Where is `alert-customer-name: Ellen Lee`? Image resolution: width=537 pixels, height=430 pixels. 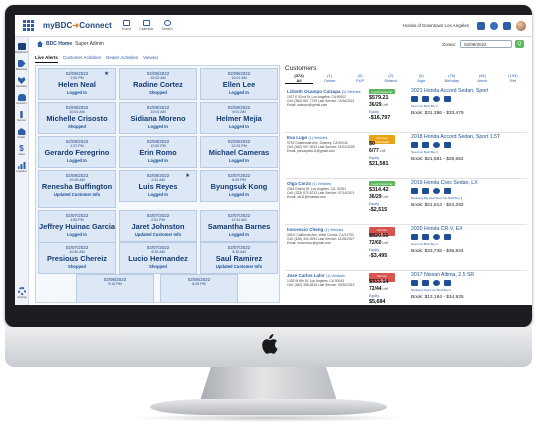
alert-customer-name: Ellen Lee is located at coordinates (239, 85).